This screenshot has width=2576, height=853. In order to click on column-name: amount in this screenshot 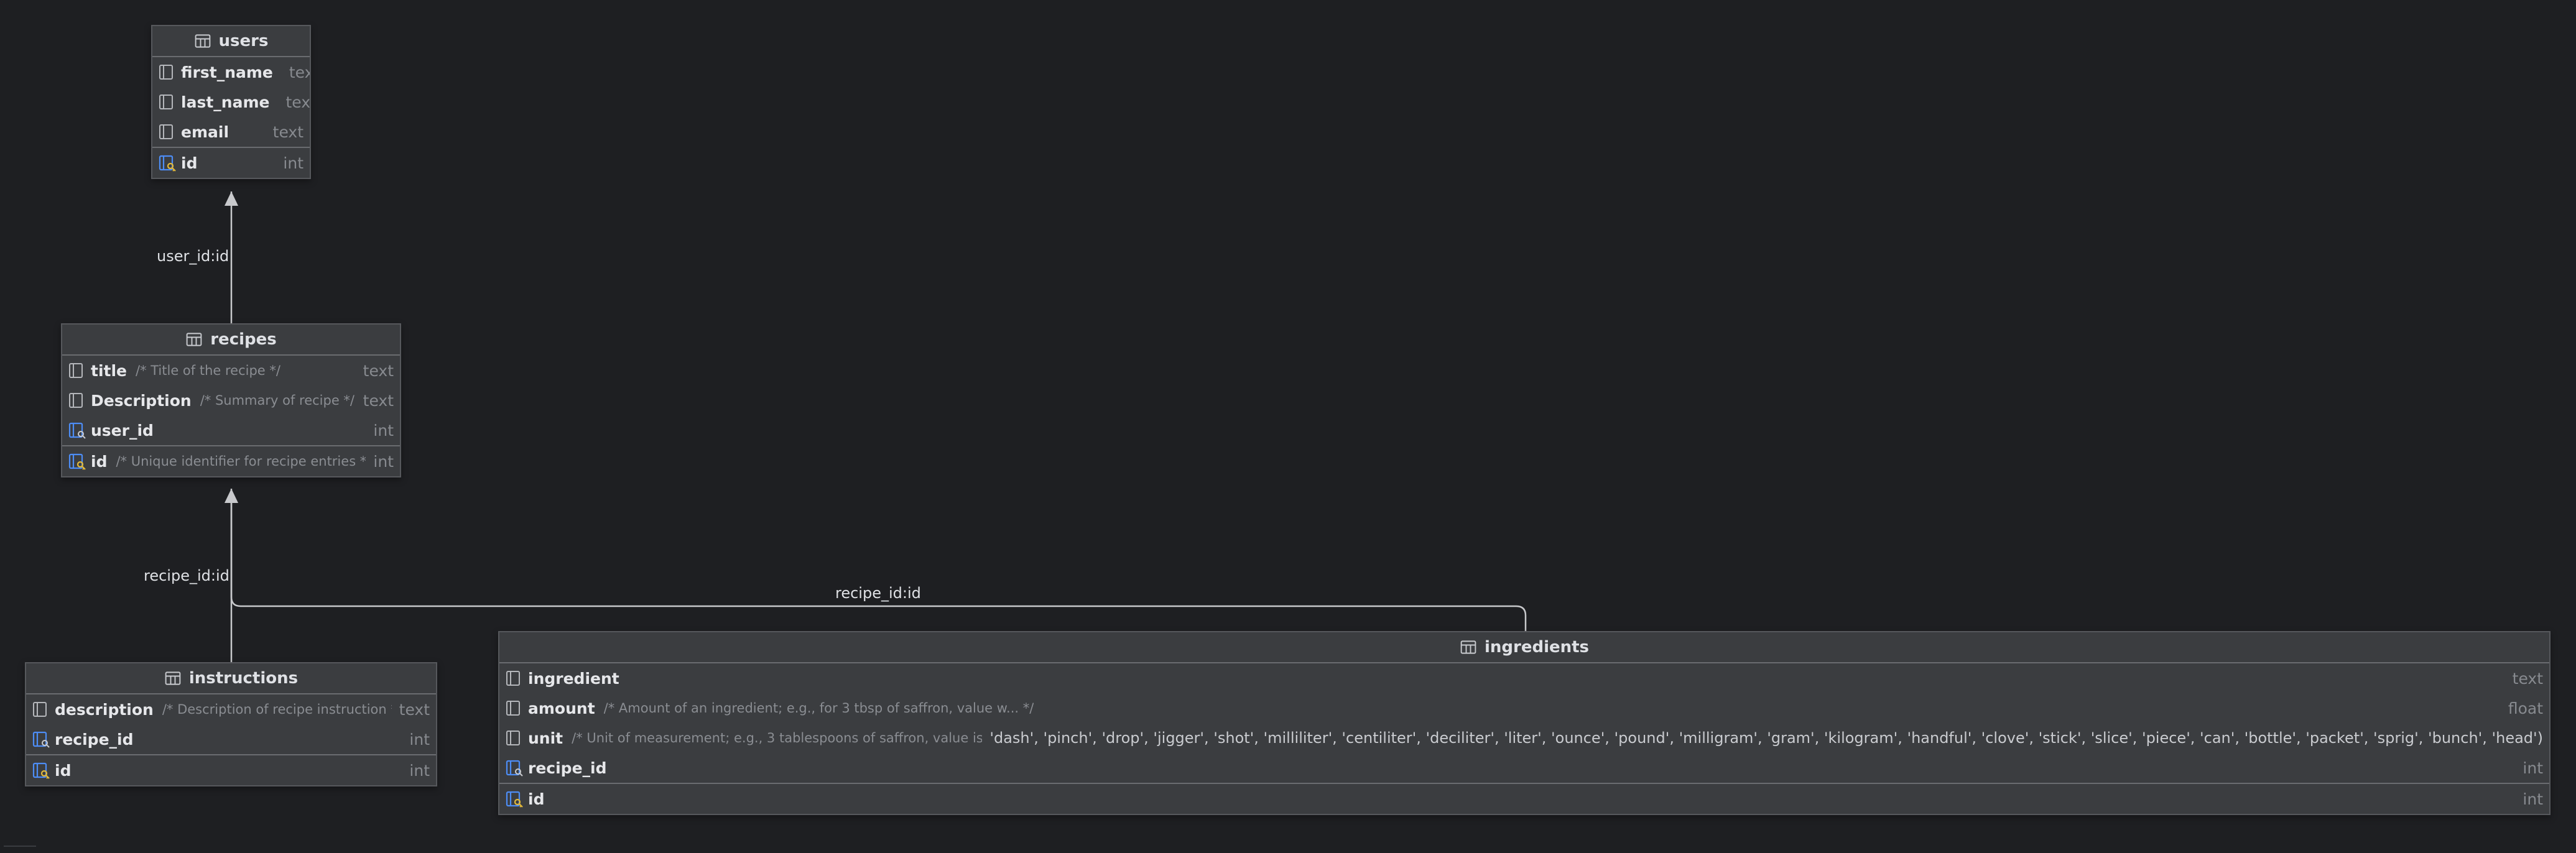, I will do `click(561, 708)`.